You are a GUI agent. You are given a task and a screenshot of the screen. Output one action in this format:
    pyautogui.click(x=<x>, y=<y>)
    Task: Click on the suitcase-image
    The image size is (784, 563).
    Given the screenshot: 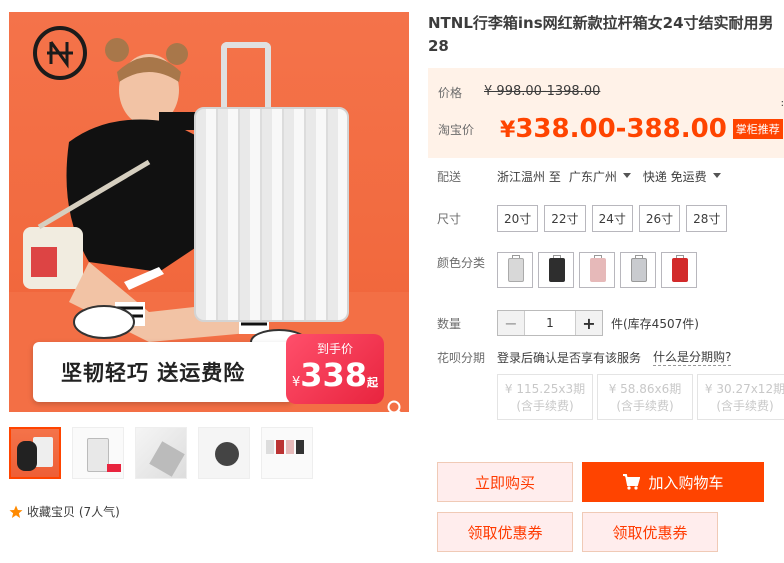 What is the action you would take?
    pyautogui.click(x=271, y=214)
    